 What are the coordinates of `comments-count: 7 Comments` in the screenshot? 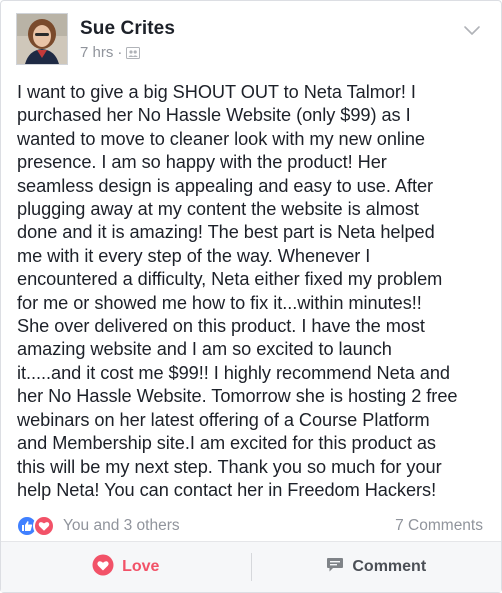 It's located at (439, 526).